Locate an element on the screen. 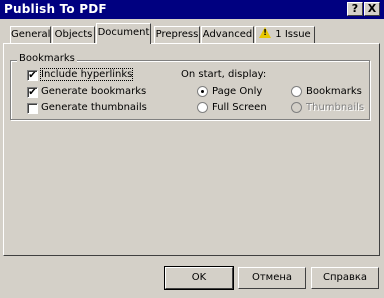 Image resolution: width=384 pixels, height=298 pixels. tab-objects: Objects is located at coordinates (73, 34).